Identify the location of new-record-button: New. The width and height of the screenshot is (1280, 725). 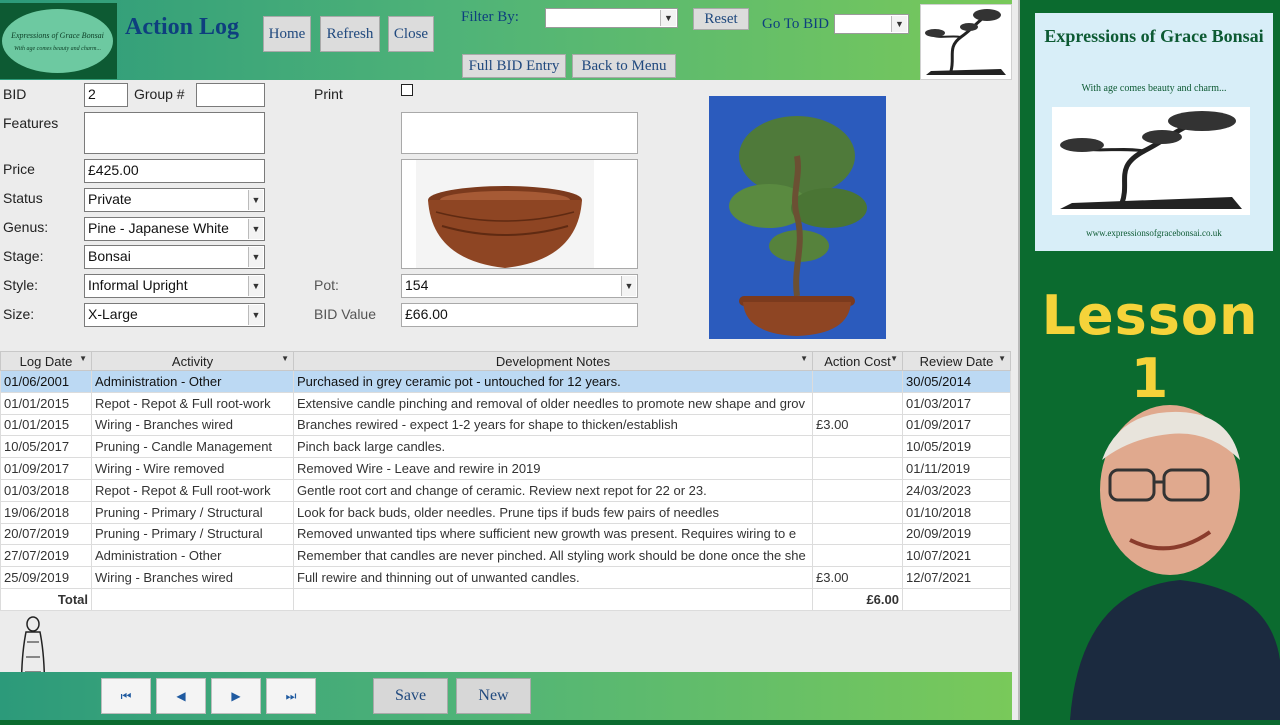
(493, 696).